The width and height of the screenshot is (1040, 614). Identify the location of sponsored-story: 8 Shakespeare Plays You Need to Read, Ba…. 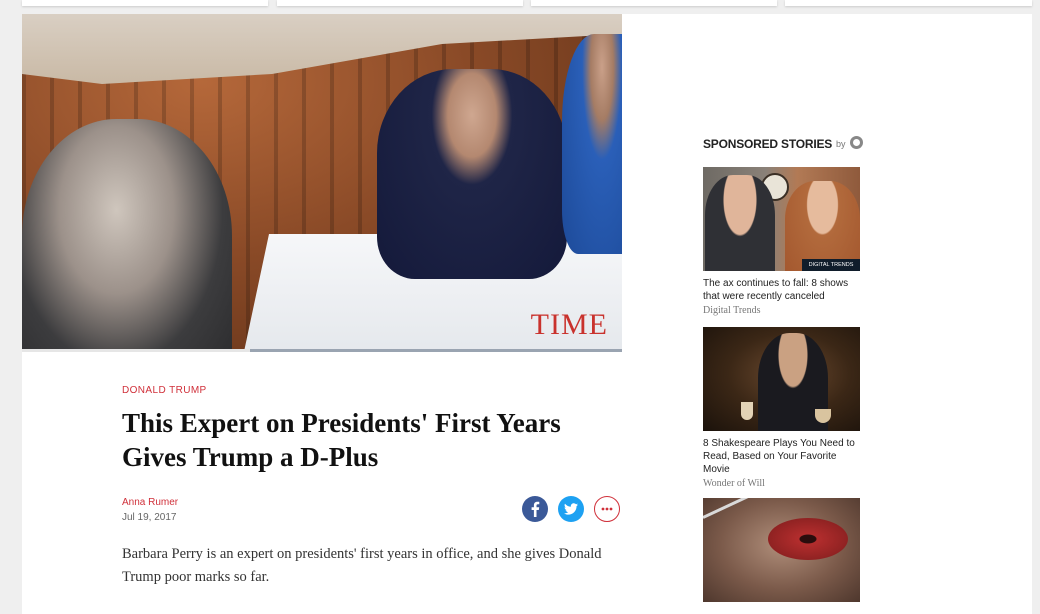
(781, 408).